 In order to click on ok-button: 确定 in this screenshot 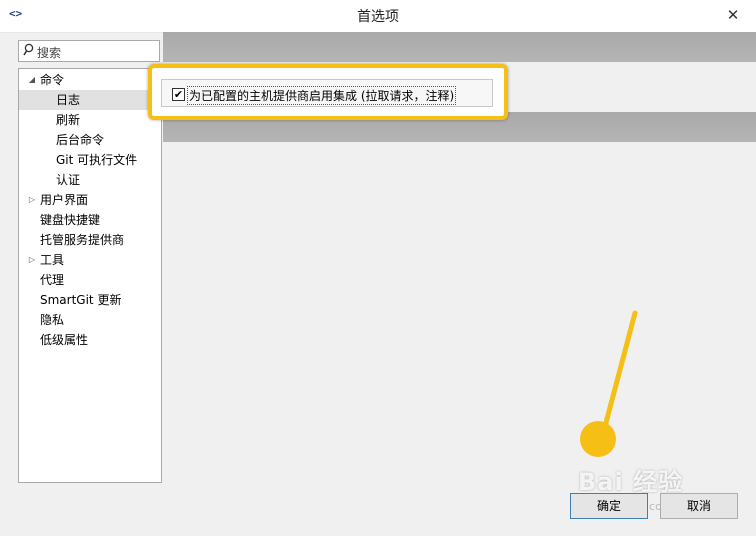, I will do `click(609, 506)`.